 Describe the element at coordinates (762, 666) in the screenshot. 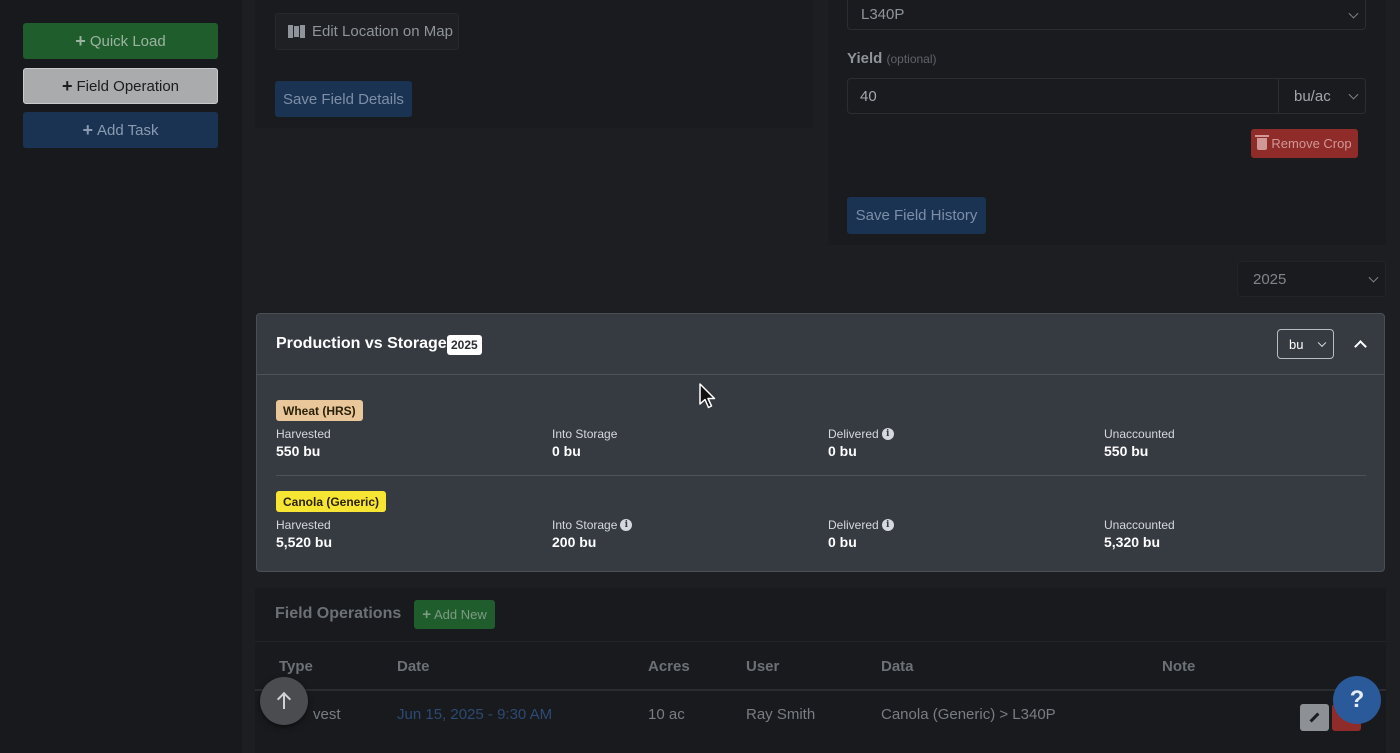

I see `column-header-user: User` at that location.